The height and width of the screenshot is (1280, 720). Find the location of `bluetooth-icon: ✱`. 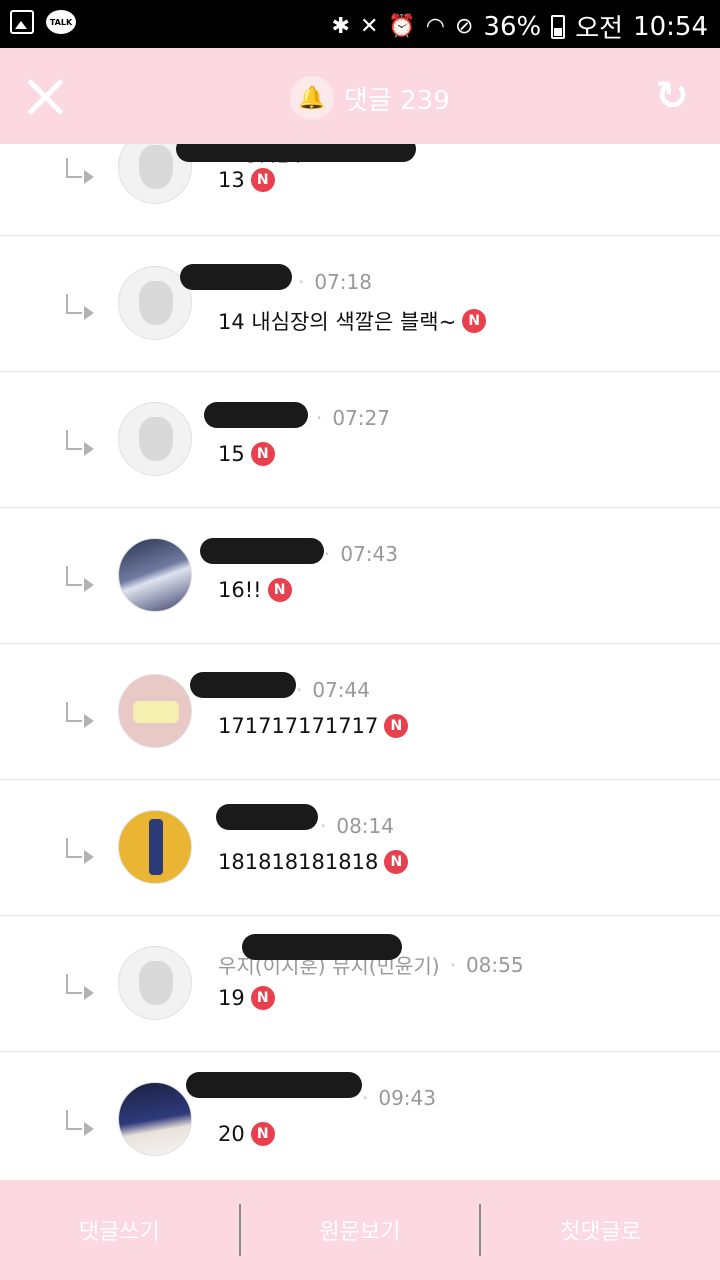

bluetooth-icon: ✱ is located at coordinates (340, 26).